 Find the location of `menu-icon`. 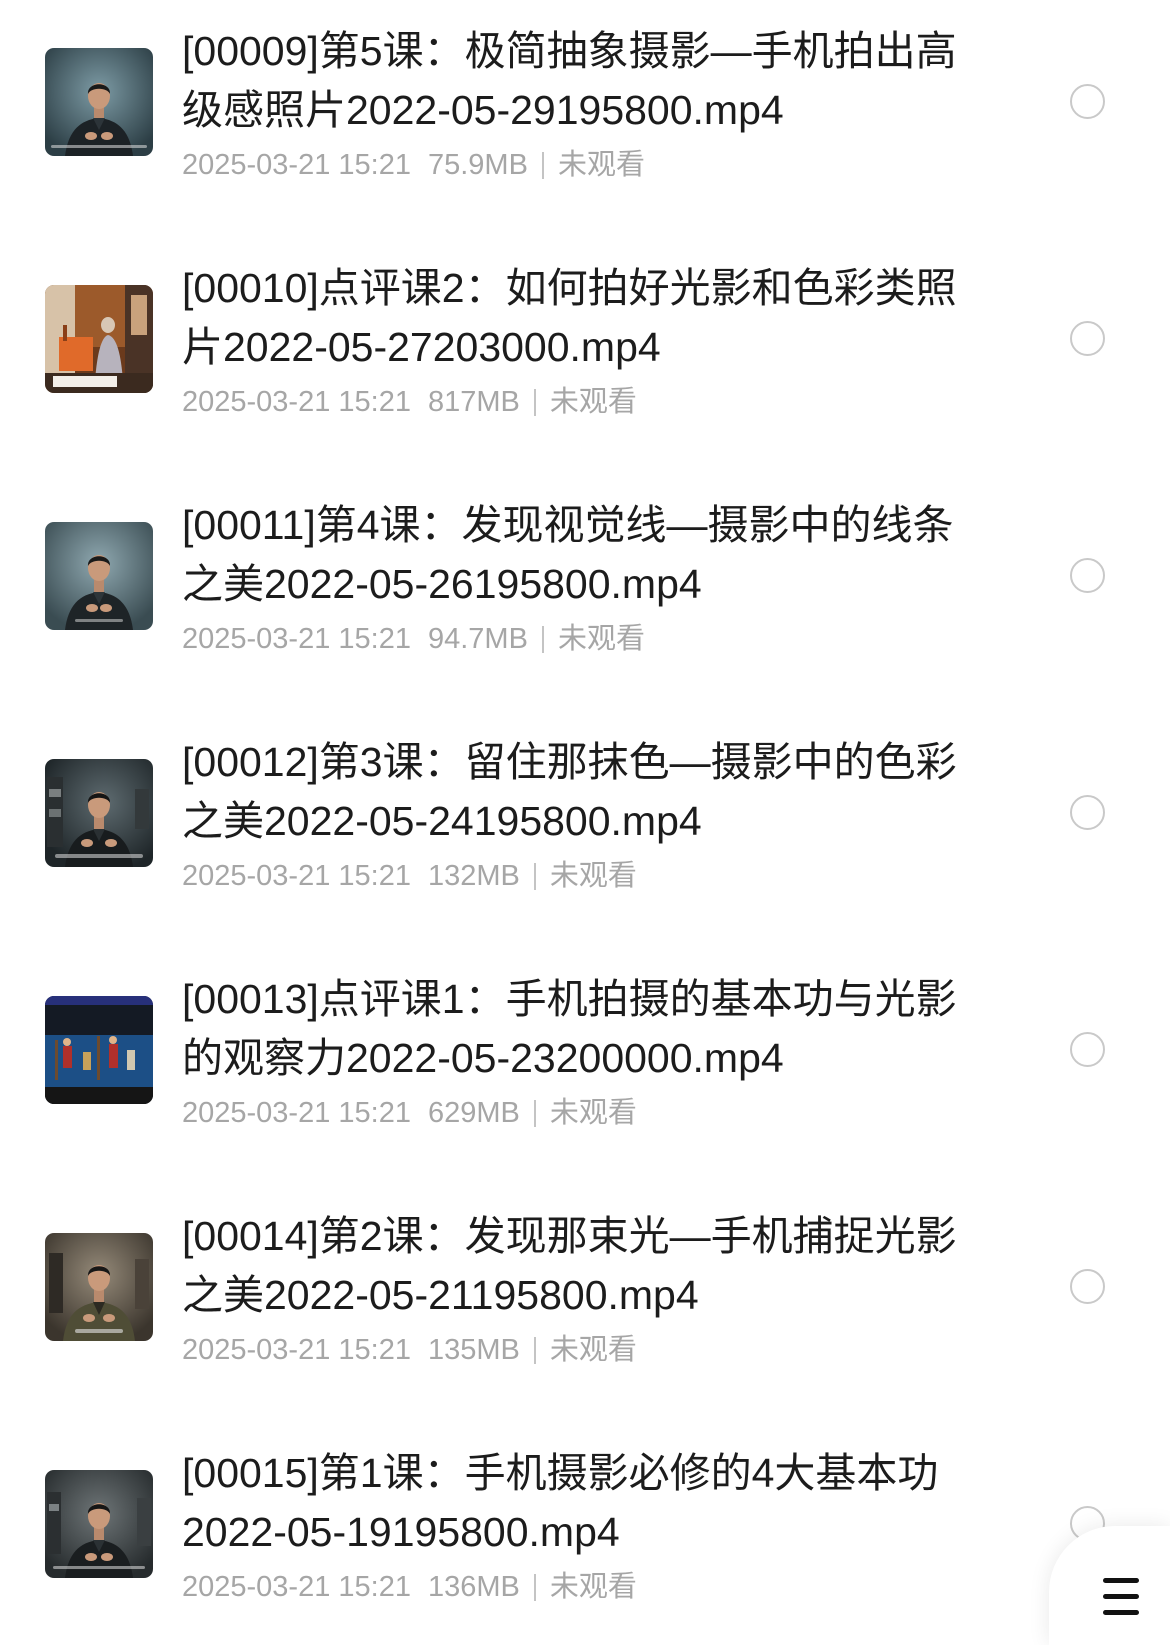

menu-icon is located at coordinates (1121, 1596).